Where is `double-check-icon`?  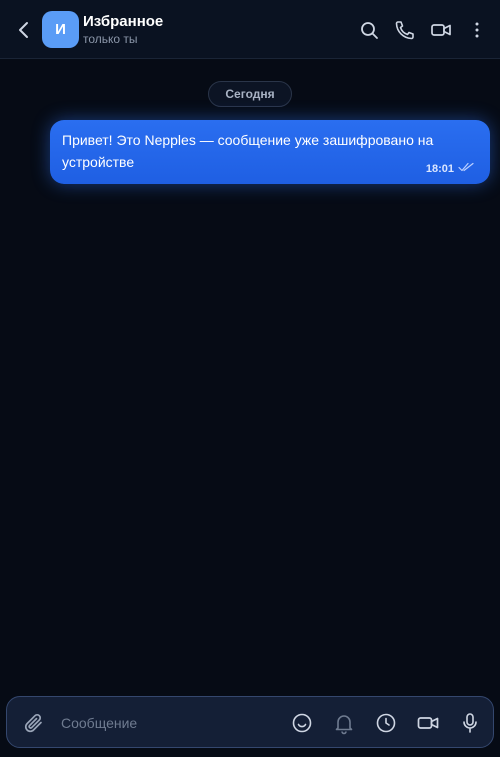
double-check-icon is located at coordinates (466, 167).